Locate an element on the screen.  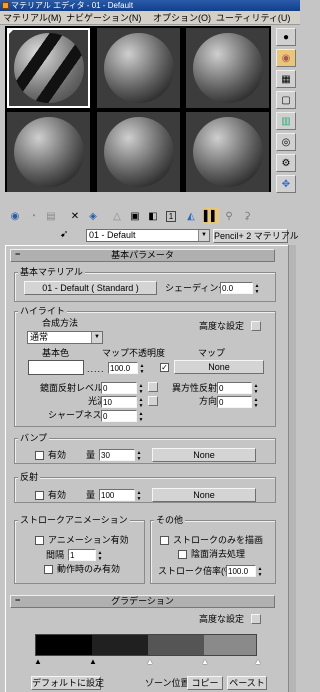
rollout-gradation: − グラデーション is located at coordinates (142, 601).